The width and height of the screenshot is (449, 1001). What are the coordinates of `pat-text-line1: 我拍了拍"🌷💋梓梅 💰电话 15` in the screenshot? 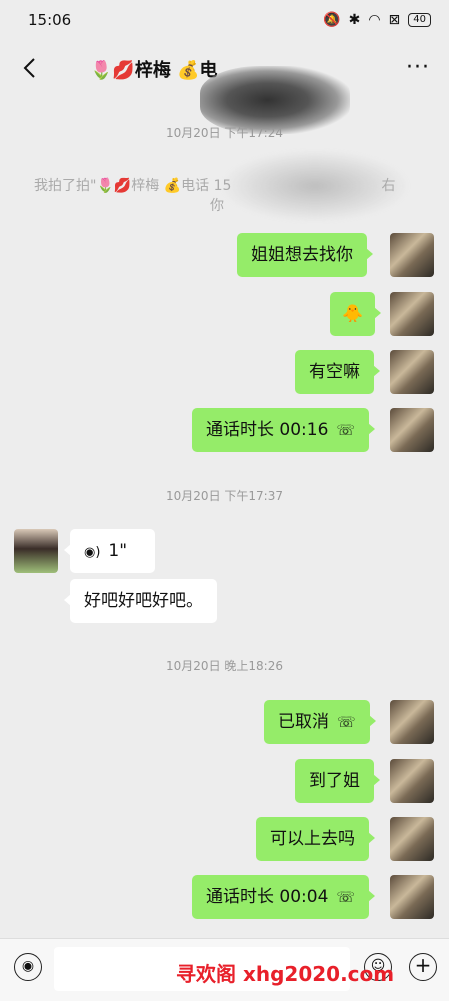 It's located at (133, 186).